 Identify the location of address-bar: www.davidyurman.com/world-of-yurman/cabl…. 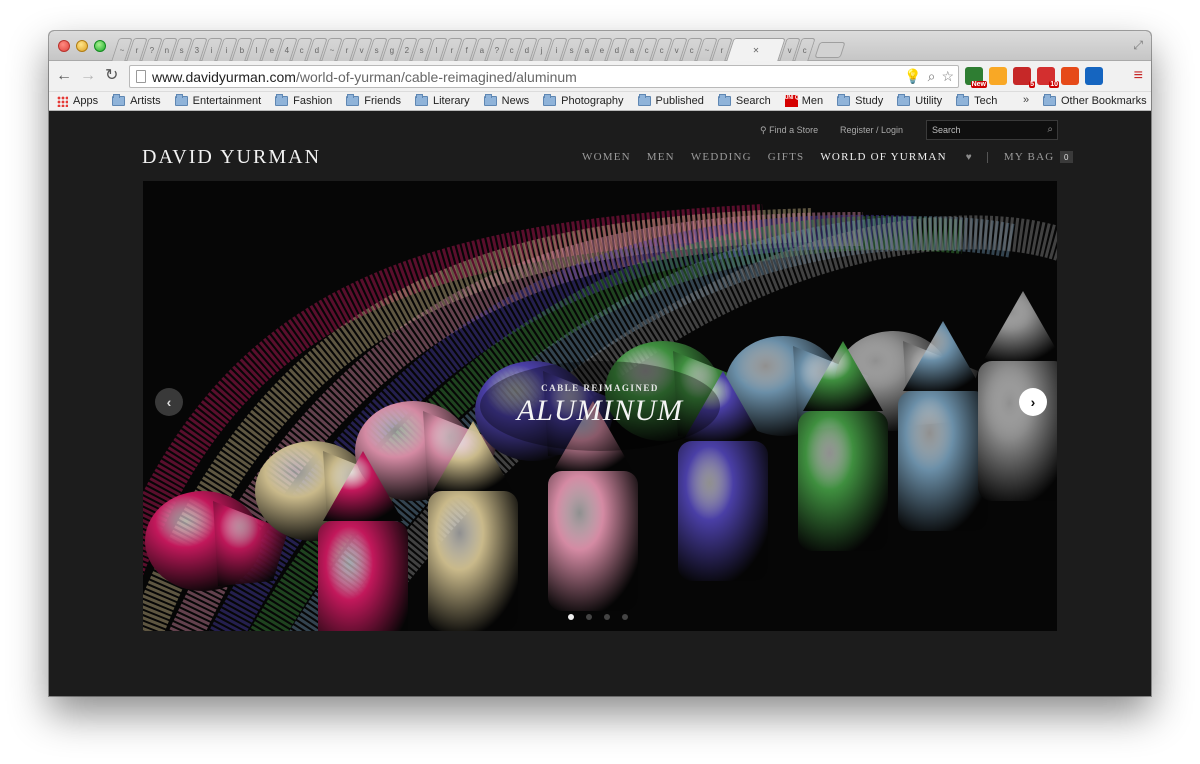
(544, 76).